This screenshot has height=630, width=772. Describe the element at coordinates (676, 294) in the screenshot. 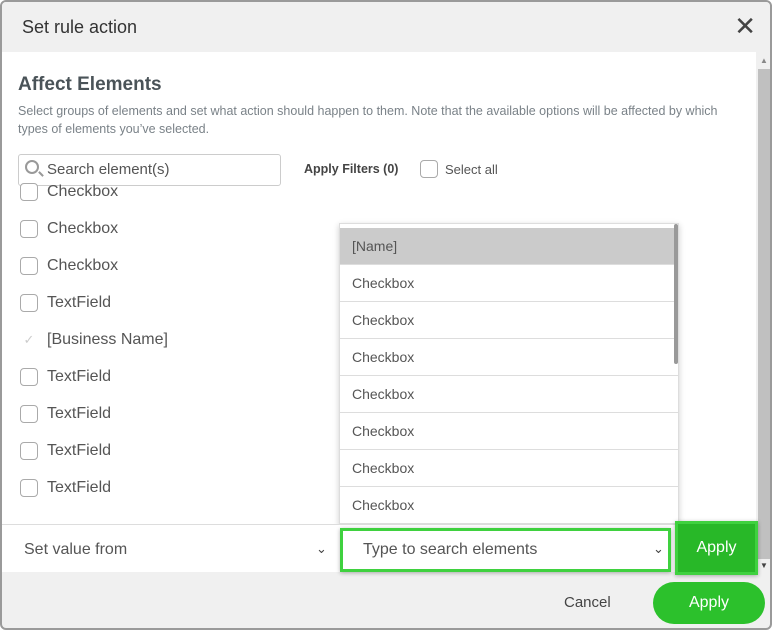

I see `dropdown-scrollbar` at that location.